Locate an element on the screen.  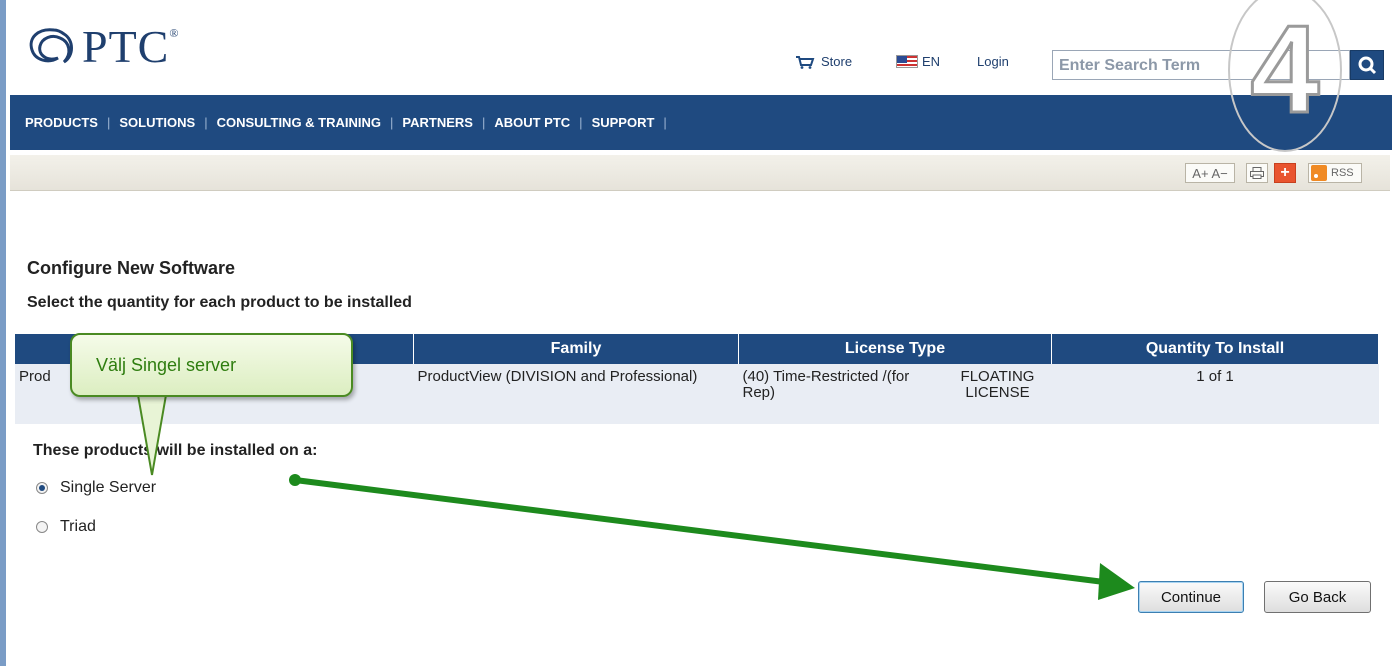
nav-item-support: SUPPORT | is located at coordinates (634, 122).